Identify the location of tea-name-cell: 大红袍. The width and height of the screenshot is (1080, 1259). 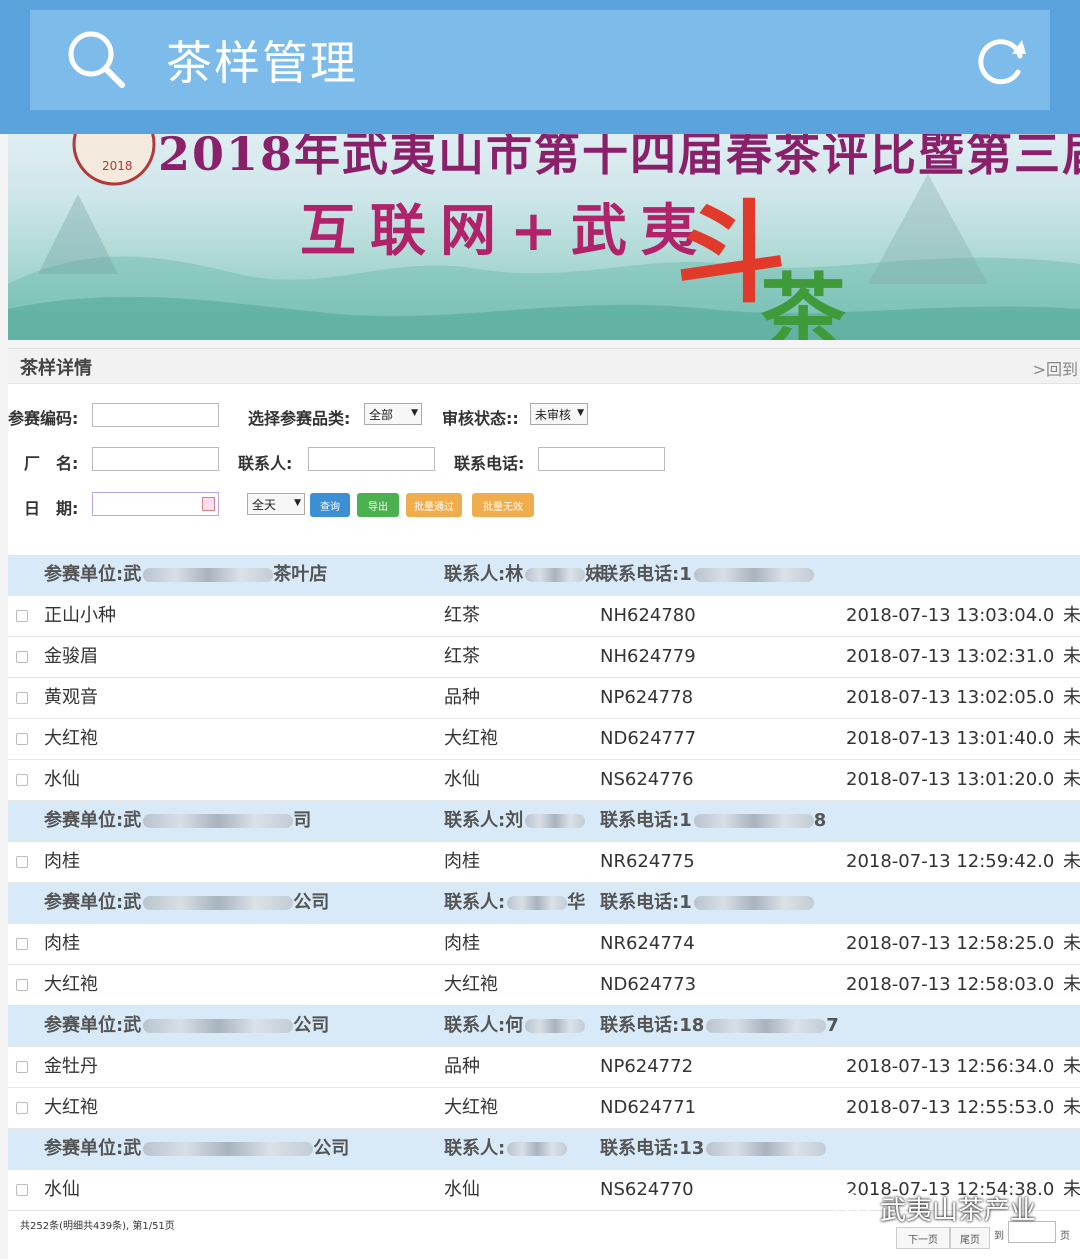
(71, 738).